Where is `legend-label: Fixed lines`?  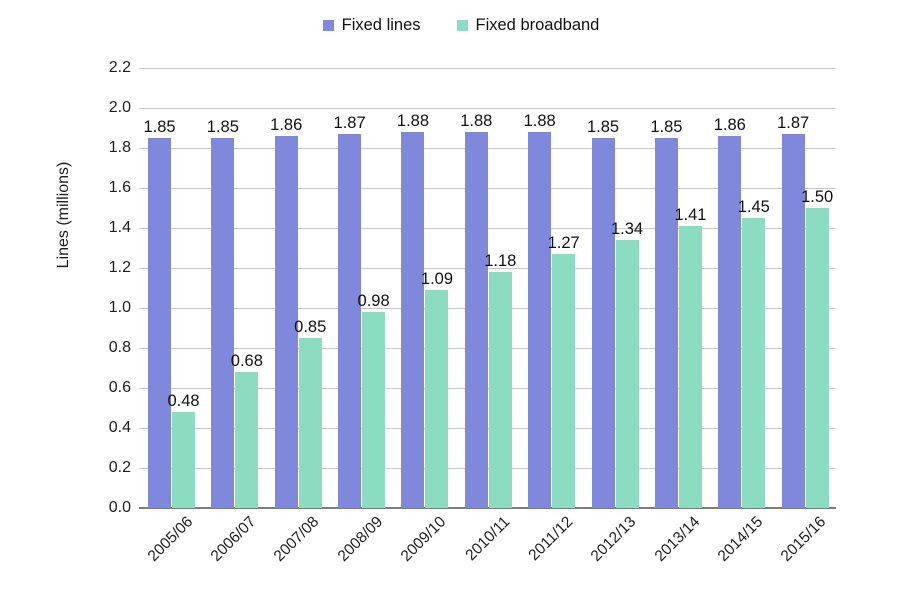
legend-label: Fixed lines is located at coordinates (381, 25).